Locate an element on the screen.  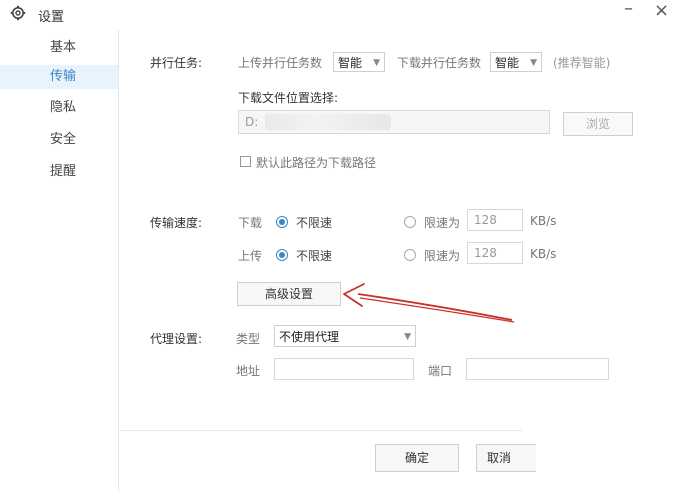
default-path-checkbox-label: 默认此路径为下载路径 is located at coordinates (316, 163).